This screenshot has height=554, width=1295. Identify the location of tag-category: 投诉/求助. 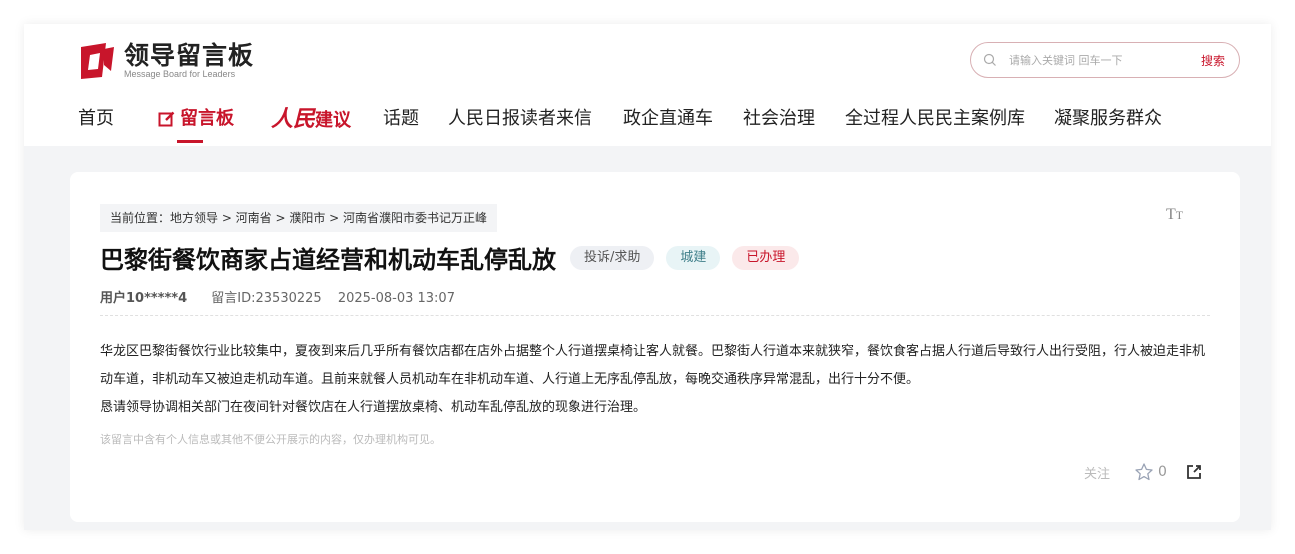
(612, 257).